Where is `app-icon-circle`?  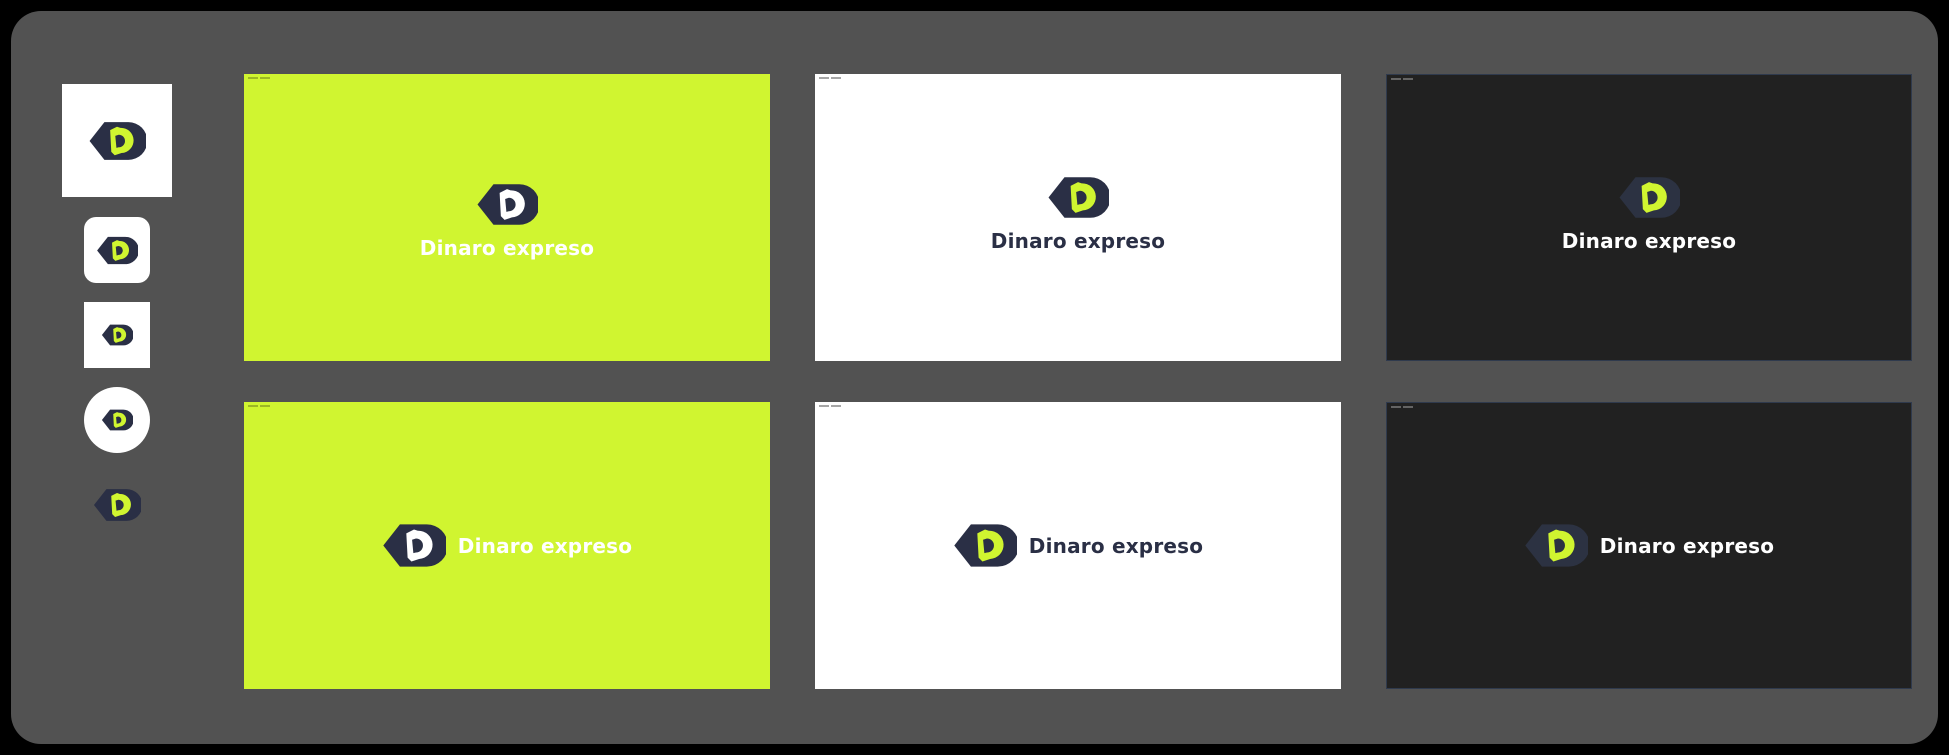
app-icon-circle is located at coordinates (117, 420).